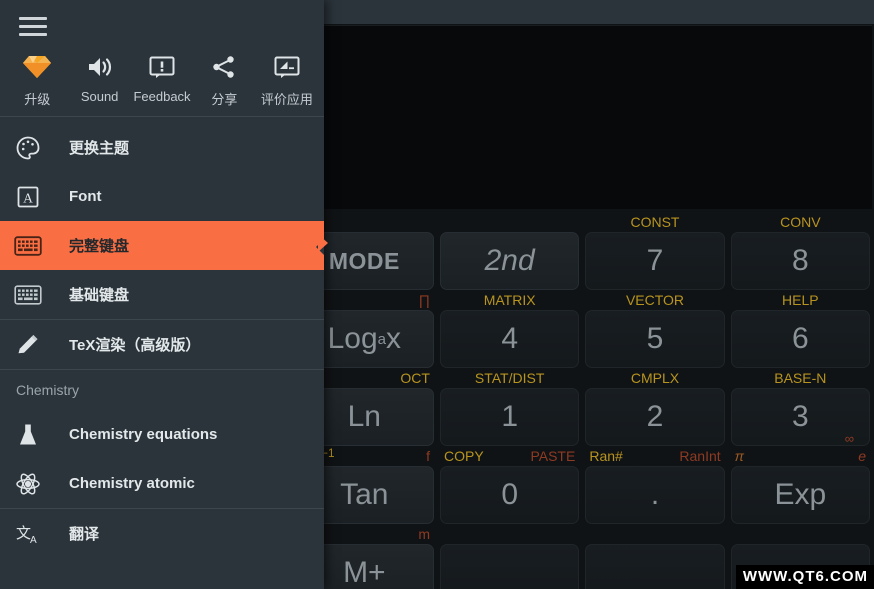 The width and height of the screenshot is (874, 589). What do you see at coordinates (655, 417) in the screenshot?
I see `key-2: 2` at bounding box center [655, 417].